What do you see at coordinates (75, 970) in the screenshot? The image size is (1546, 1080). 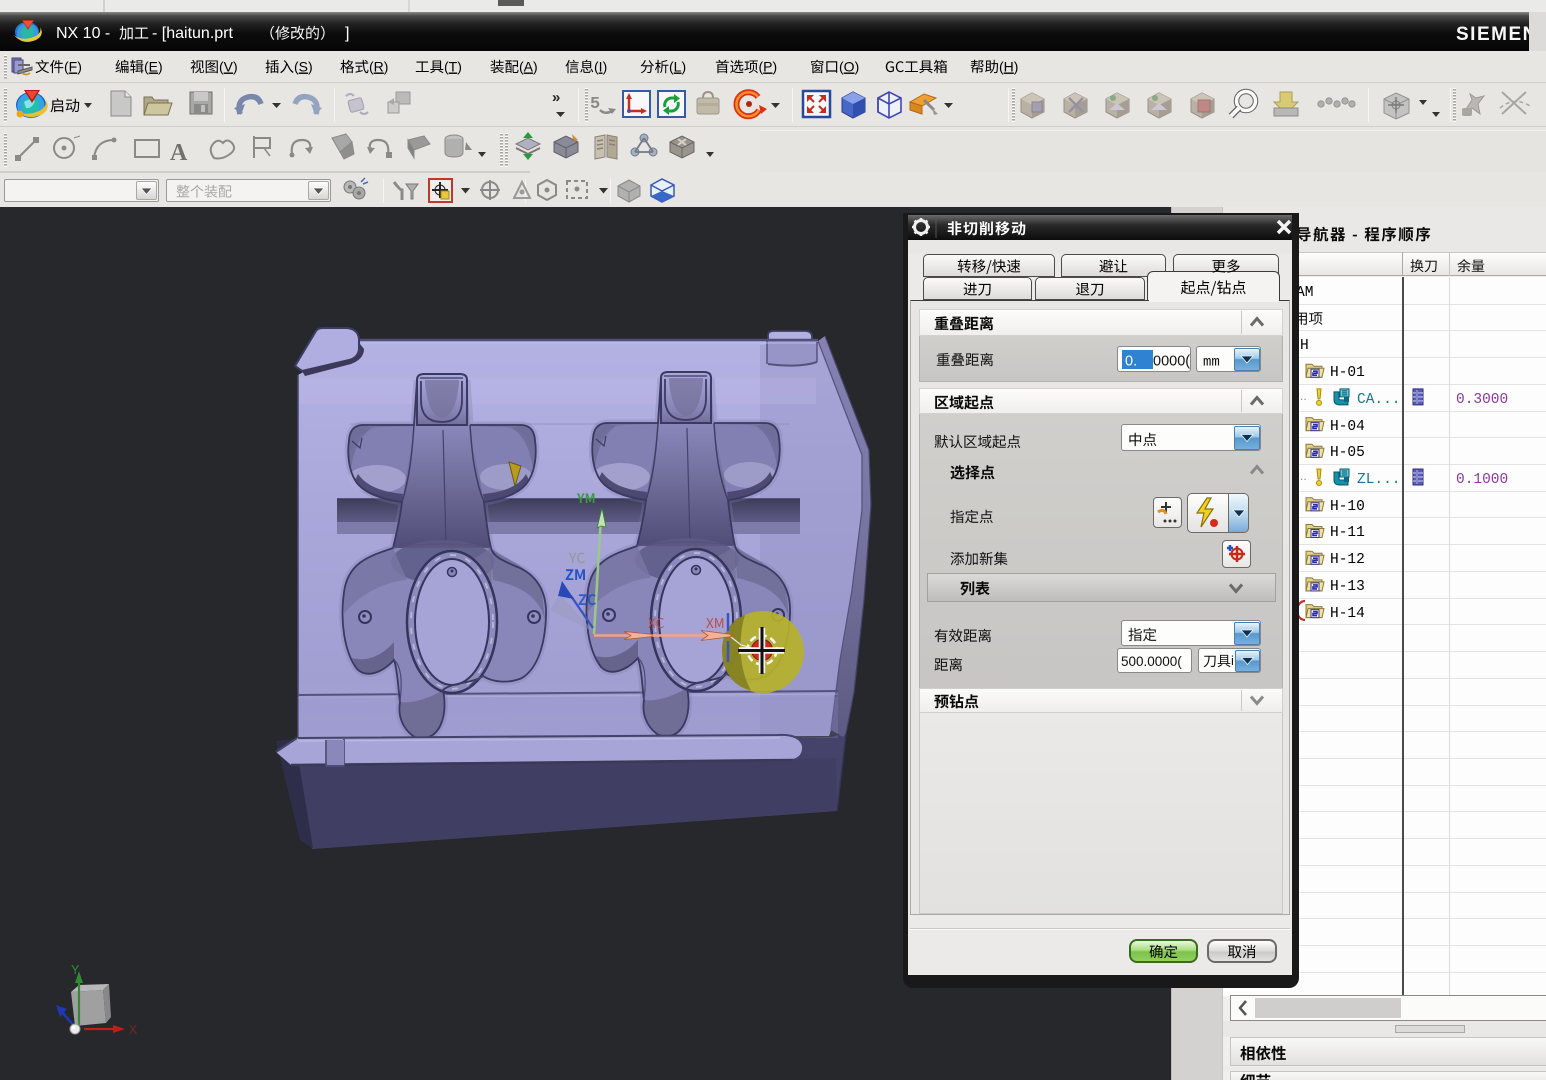 I see `svg-text: Y` at bounding box center [75, 970].